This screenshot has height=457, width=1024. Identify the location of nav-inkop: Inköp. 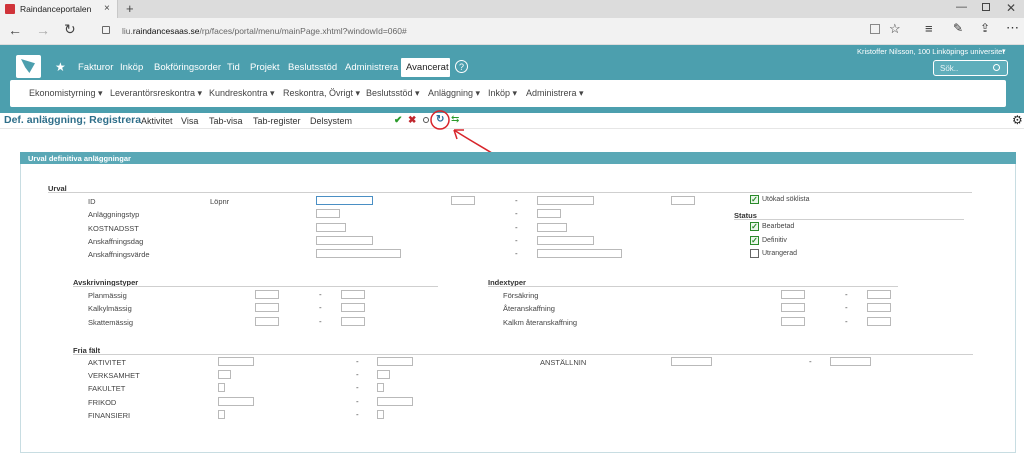
(131, 67).